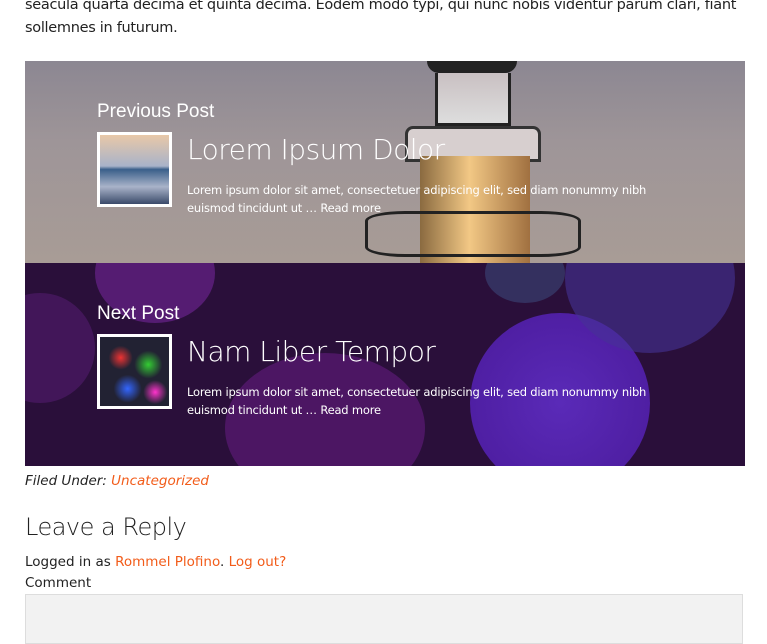 The width and height of the screenshot is (767, 644). I want to click on logged-in-text: Logged in as Rommel Plofino. Log out?, so click(156, 562).